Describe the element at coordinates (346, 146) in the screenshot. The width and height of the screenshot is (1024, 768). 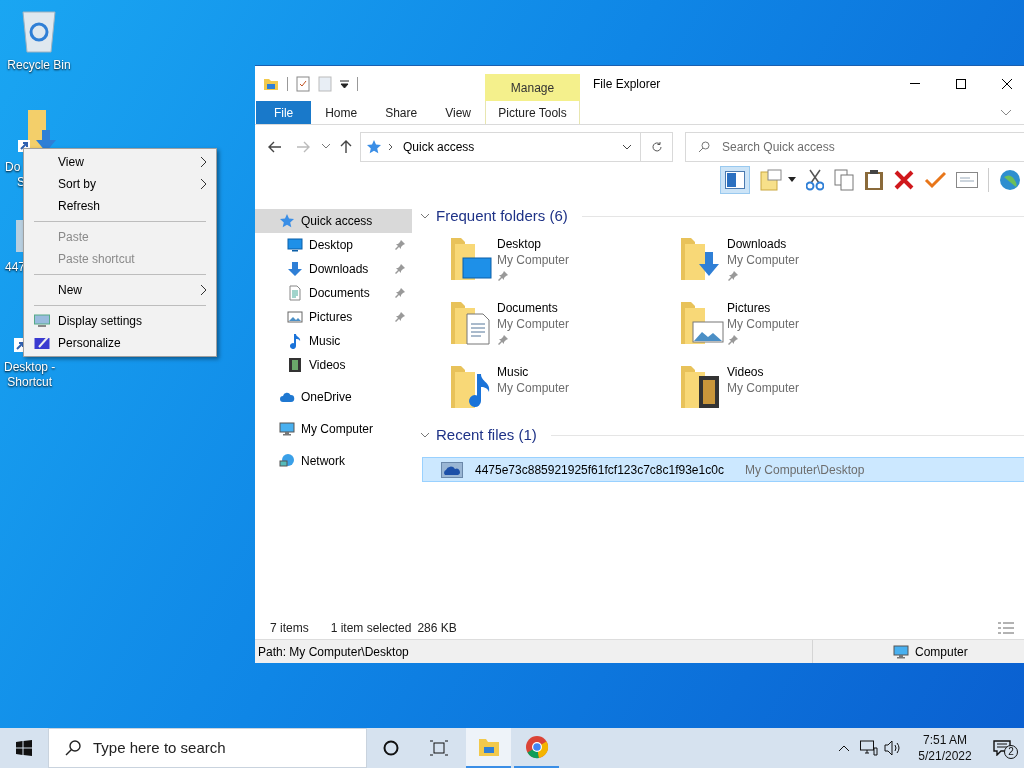
I see `up-arrow-icon` at that location.